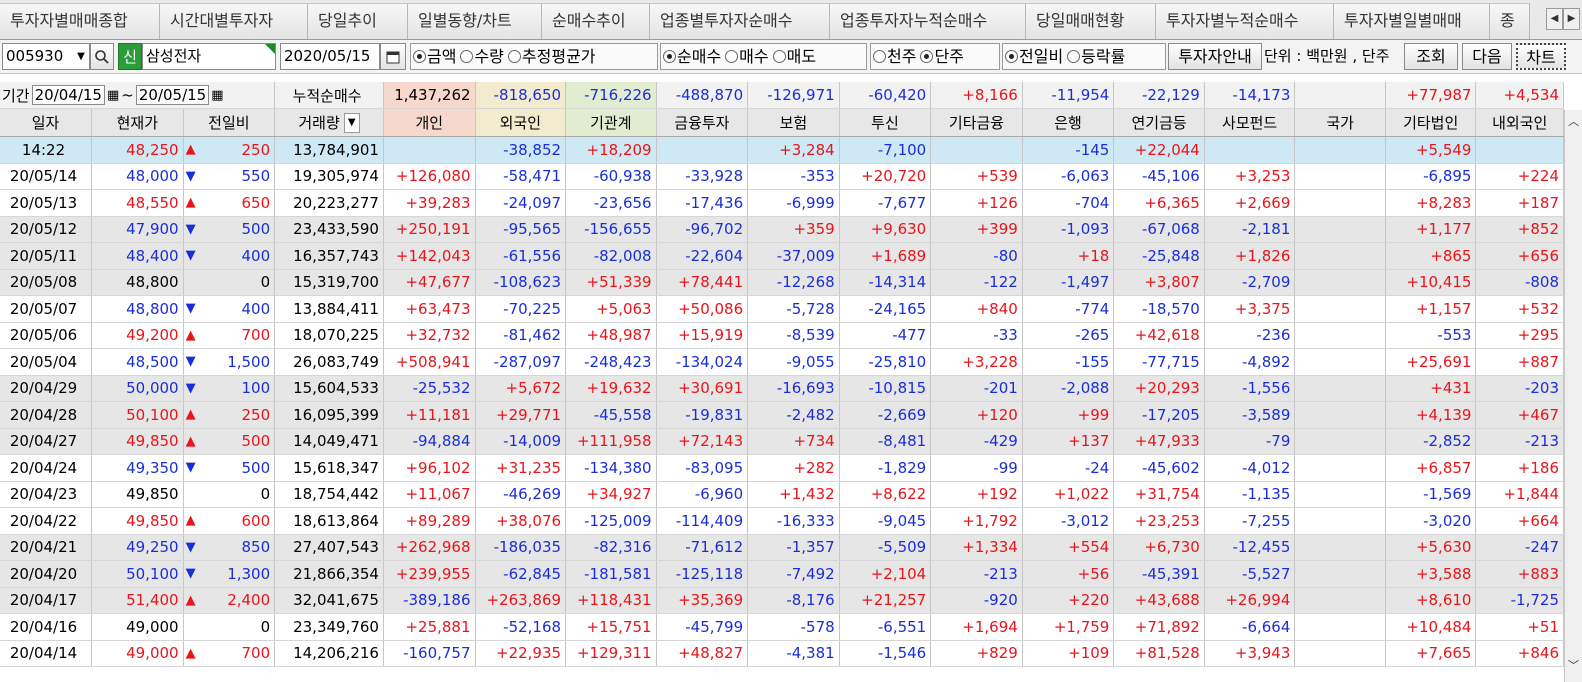  Describe the element at coordinates (1541, 56) in the screenshot. I see `chart-button: 차트` at that location.